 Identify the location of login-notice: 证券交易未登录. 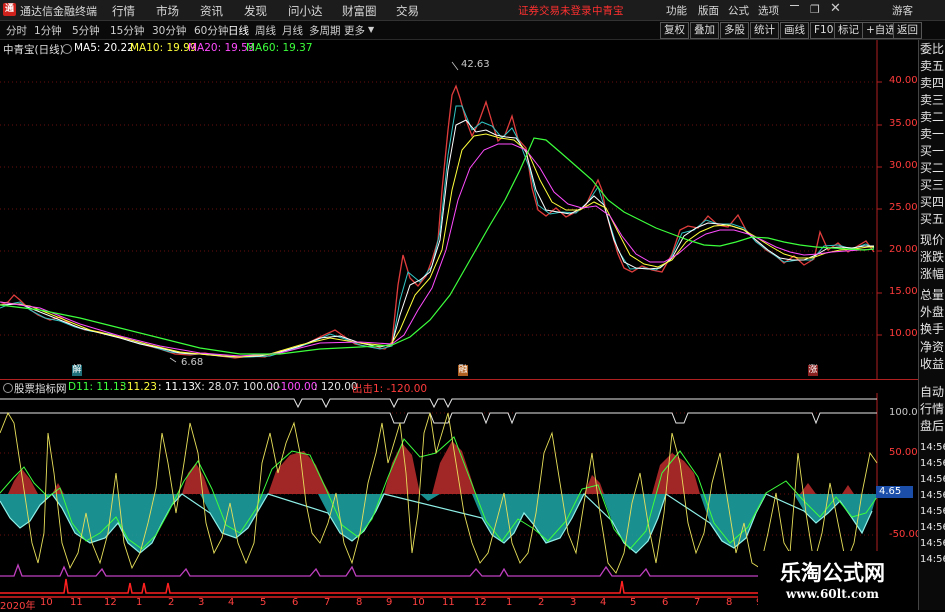
(555, 10).